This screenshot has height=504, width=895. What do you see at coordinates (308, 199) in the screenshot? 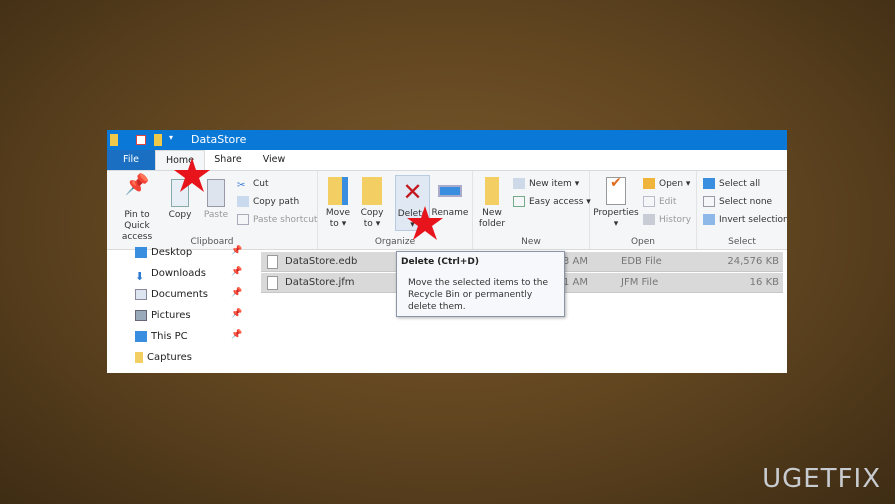
I see `annotation-overlay` at bounding box center [308, 199].